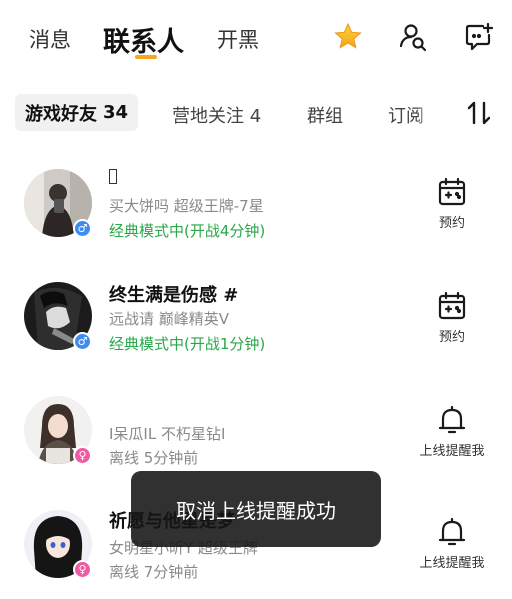  Describe the element at coordinates (238, 39) in the screenshot. I see `tab-play-together: 开黑` at that location.